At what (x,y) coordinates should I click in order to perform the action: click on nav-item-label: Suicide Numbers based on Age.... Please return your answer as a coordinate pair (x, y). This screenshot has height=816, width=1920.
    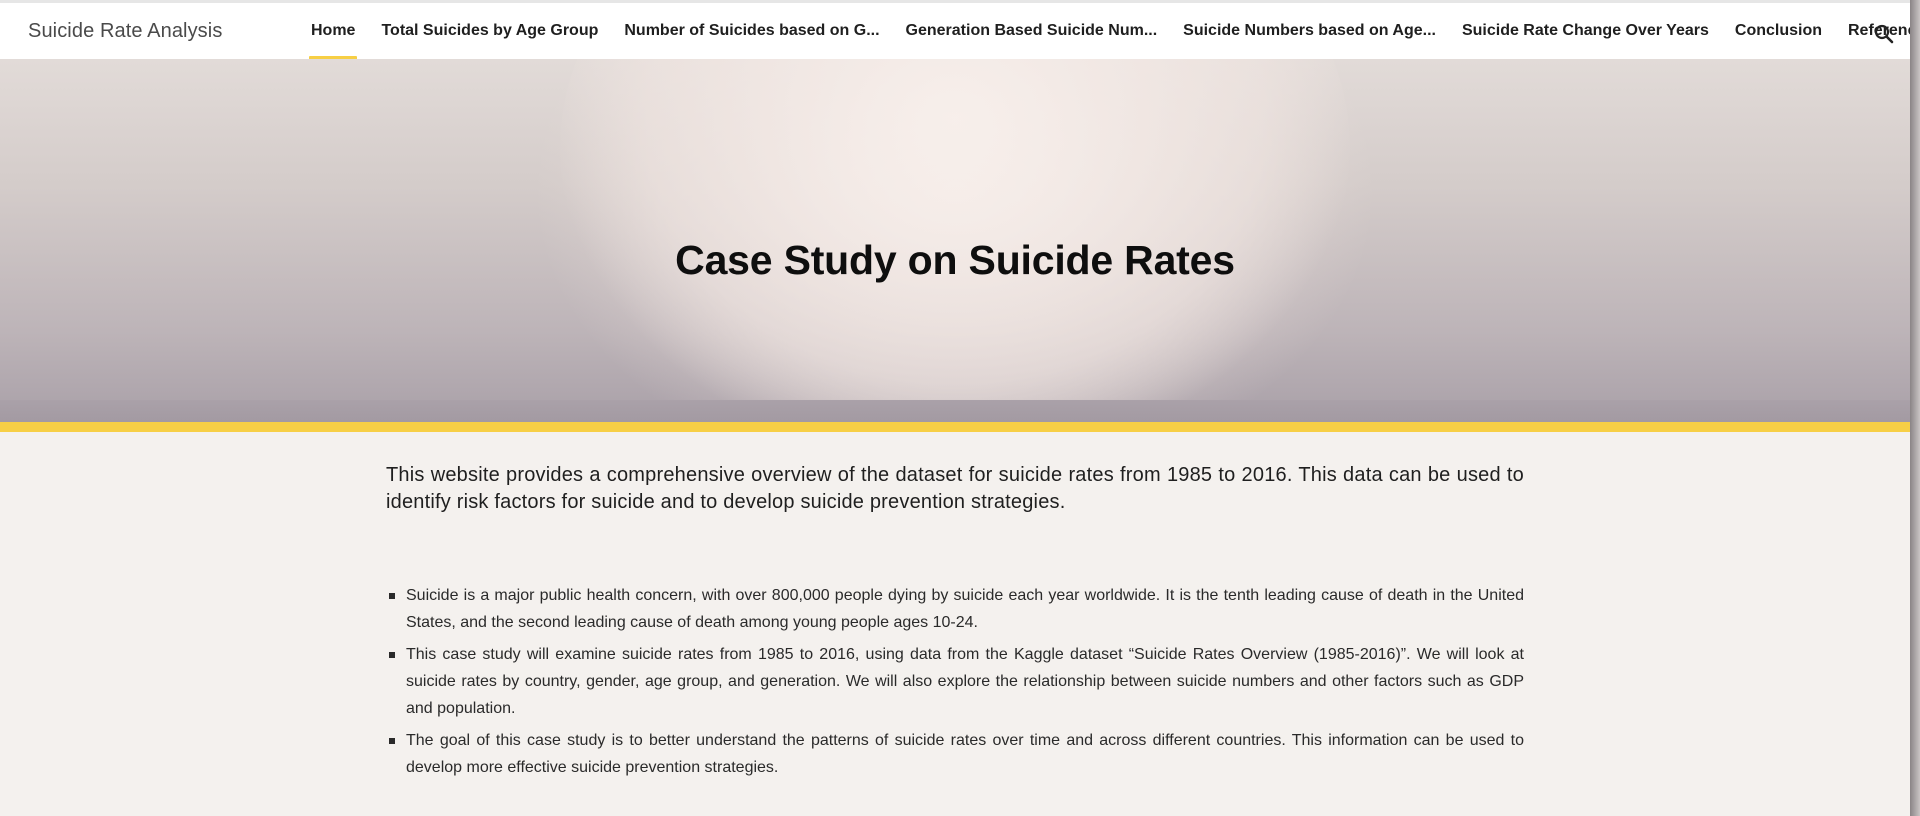
    Looking at the image, I should click on (1309, 30).